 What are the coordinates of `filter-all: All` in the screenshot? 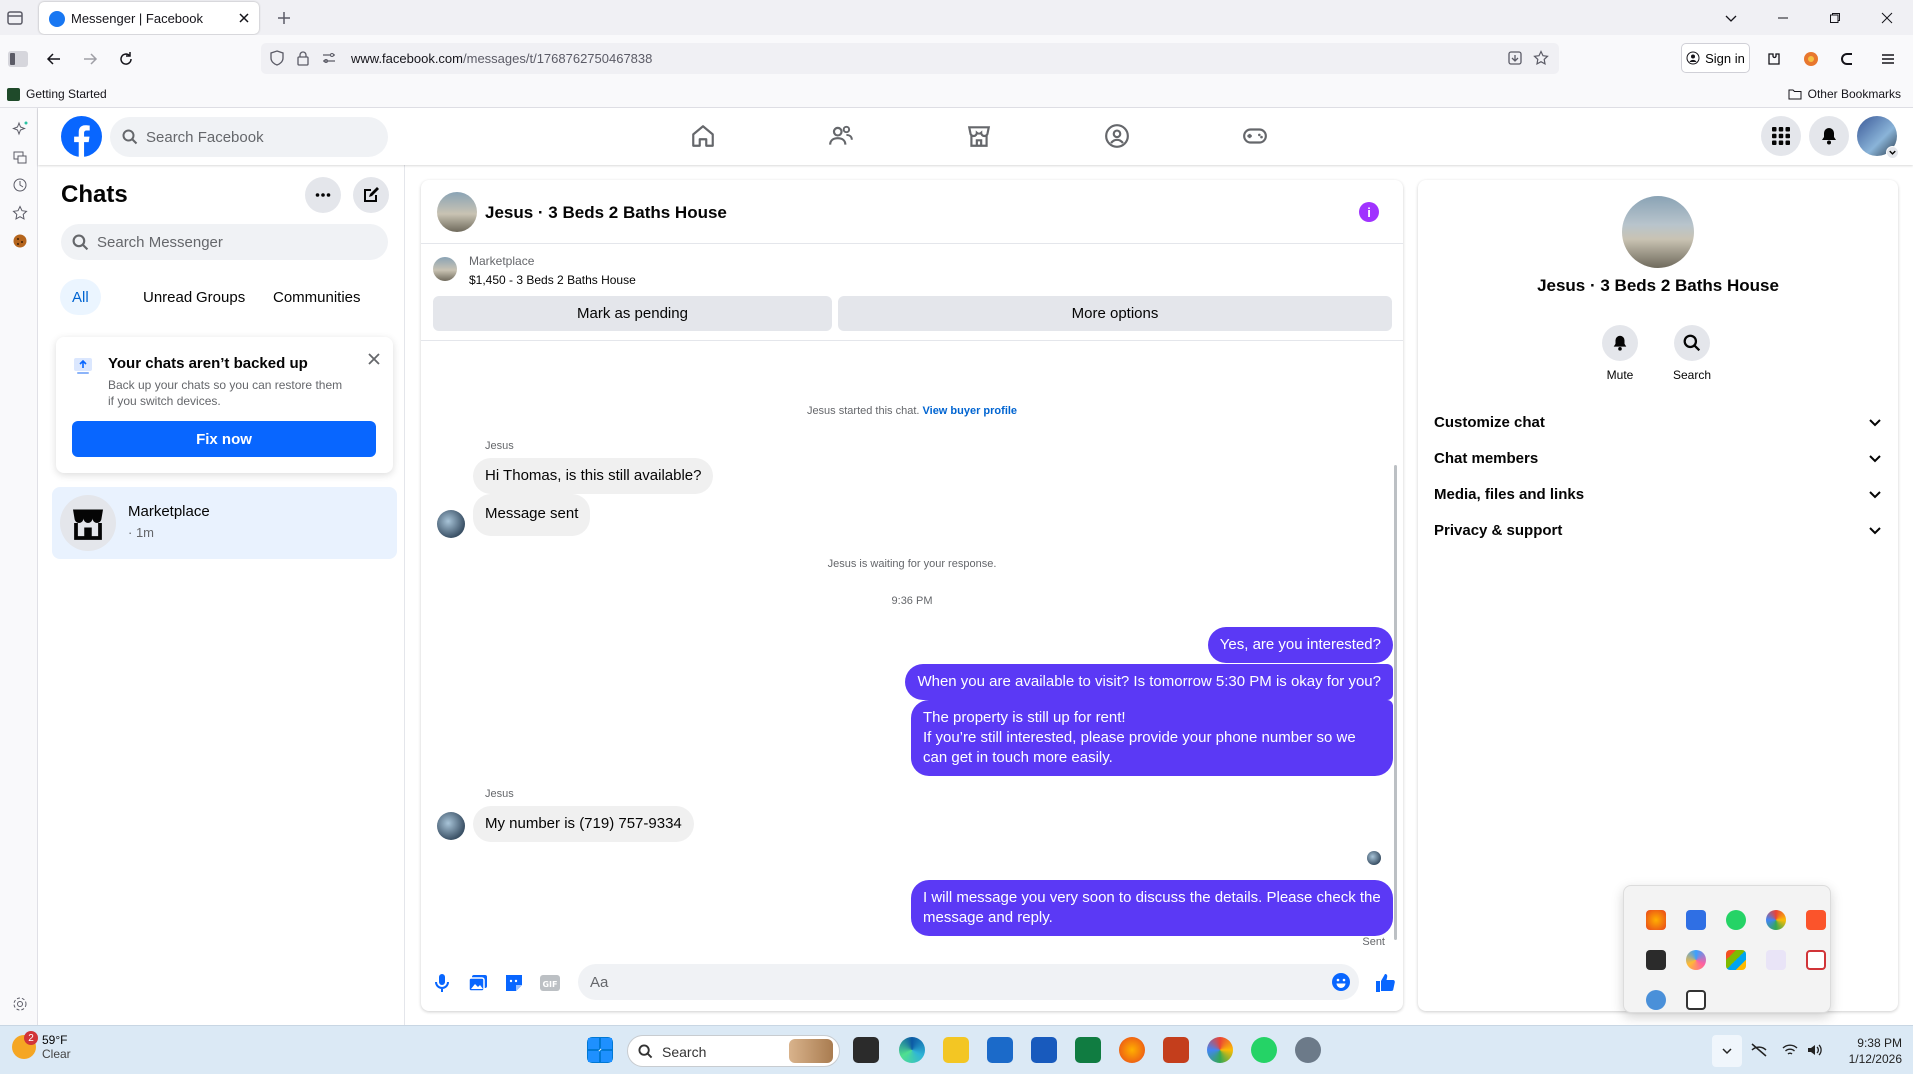 It's located at (80, 297).